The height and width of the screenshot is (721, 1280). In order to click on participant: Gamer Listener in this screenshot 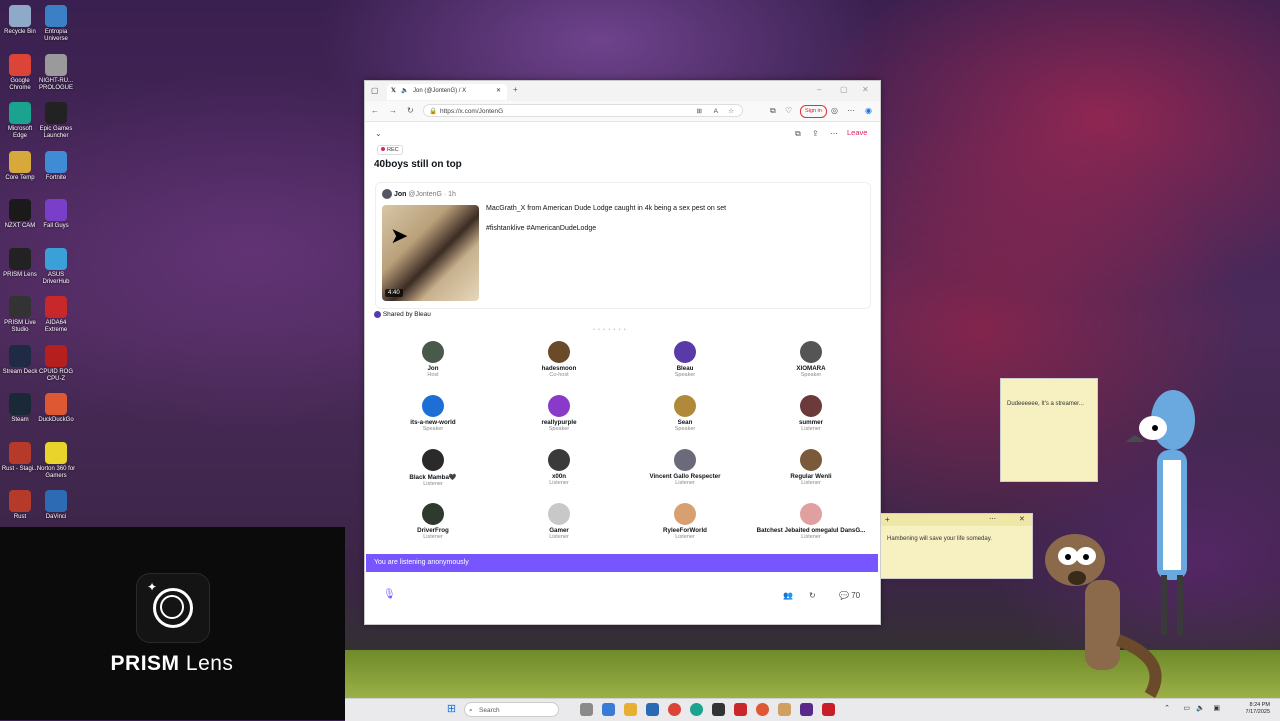, I will do `click(559, 521)`.